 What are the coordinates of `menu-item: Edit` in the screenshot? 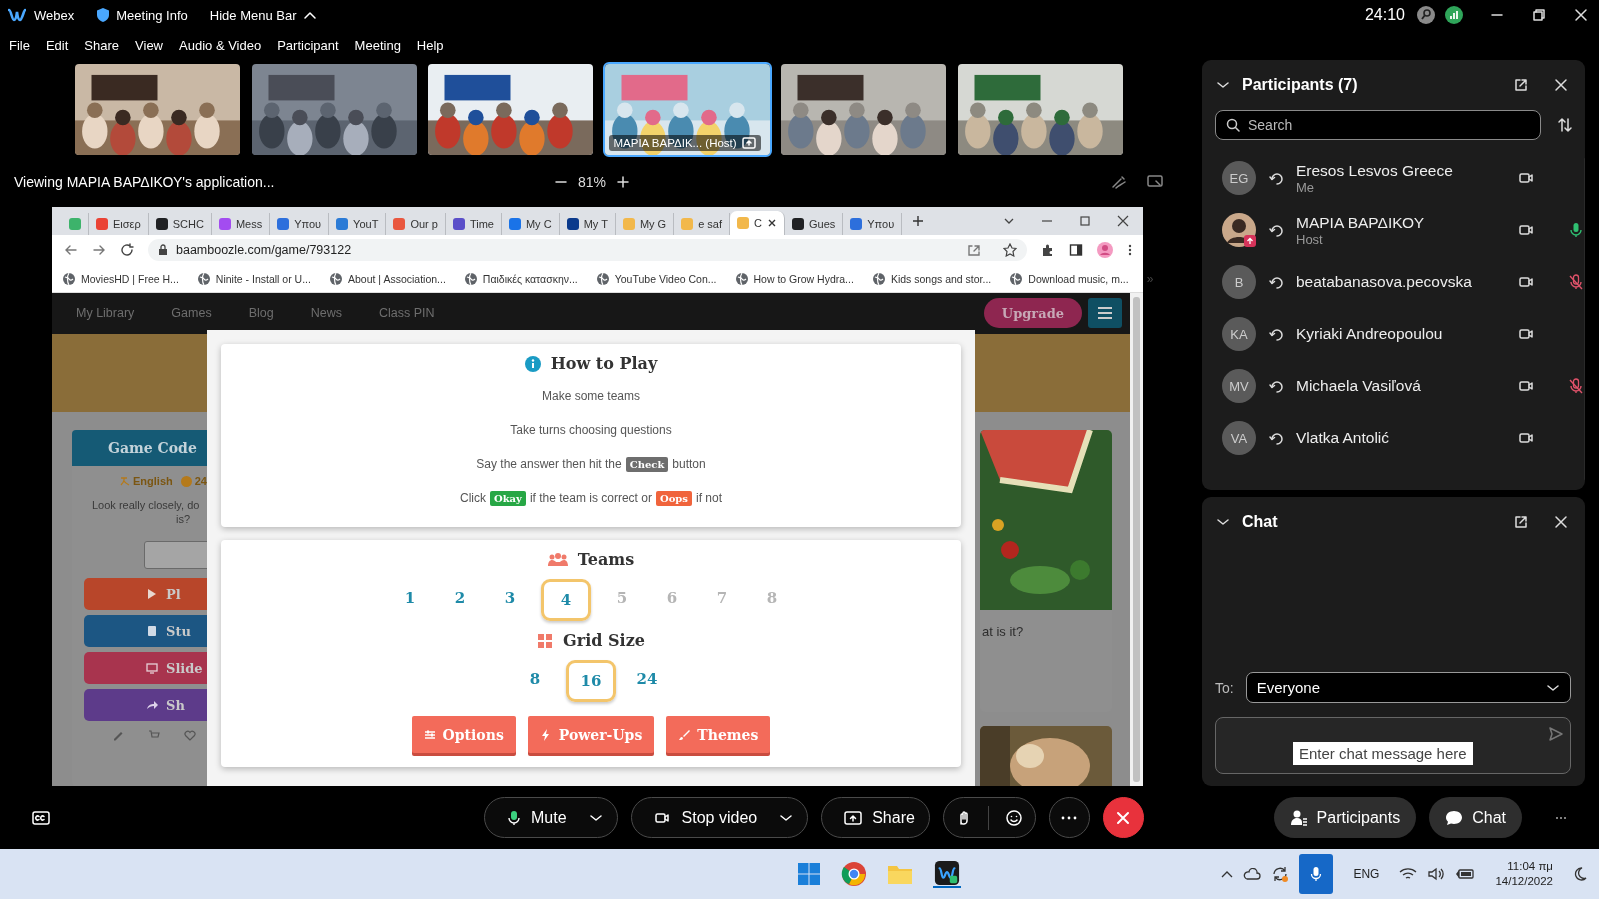 It's located at (57, 45).